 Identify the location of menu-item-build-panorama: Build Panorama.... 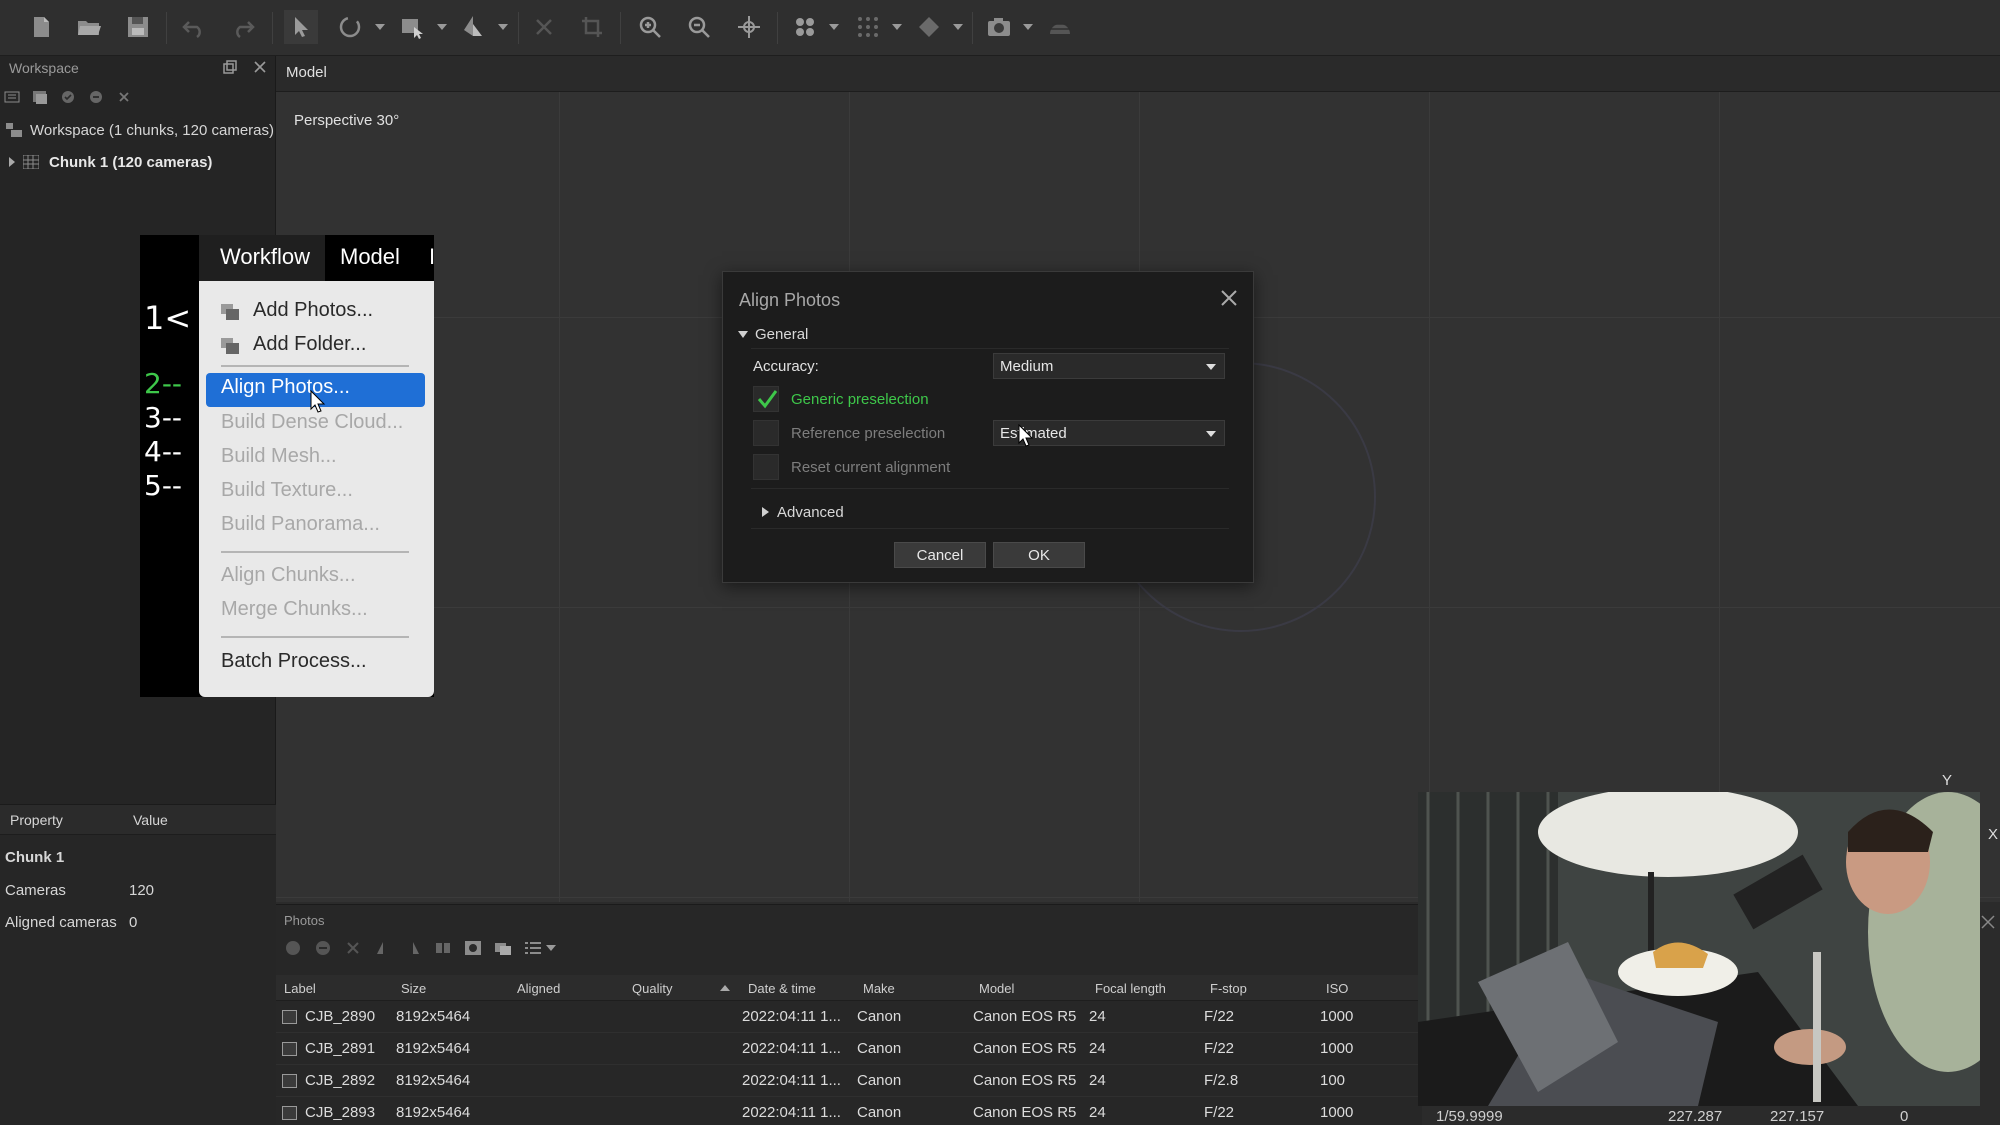
(300, 524).